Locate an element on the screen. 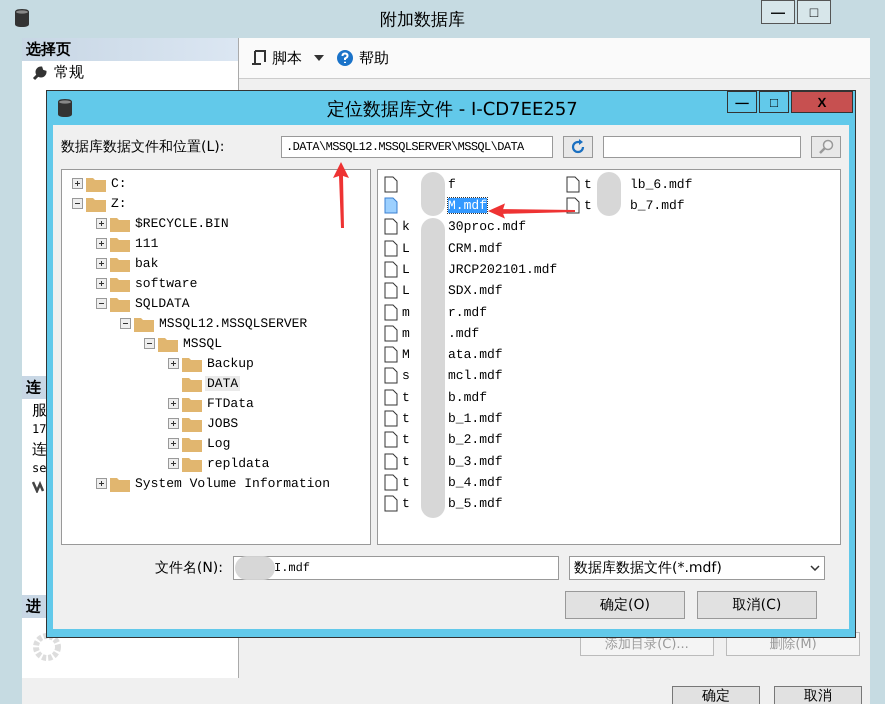  refresh-icon is located at coordinates (578, 146).